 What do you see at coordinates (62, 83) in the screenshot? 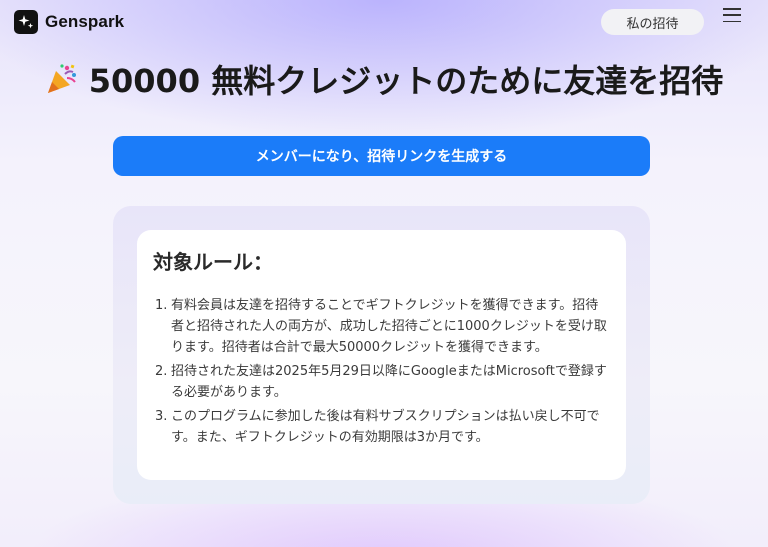
I see `party-popper-icon` at bounding box center [62, 83].